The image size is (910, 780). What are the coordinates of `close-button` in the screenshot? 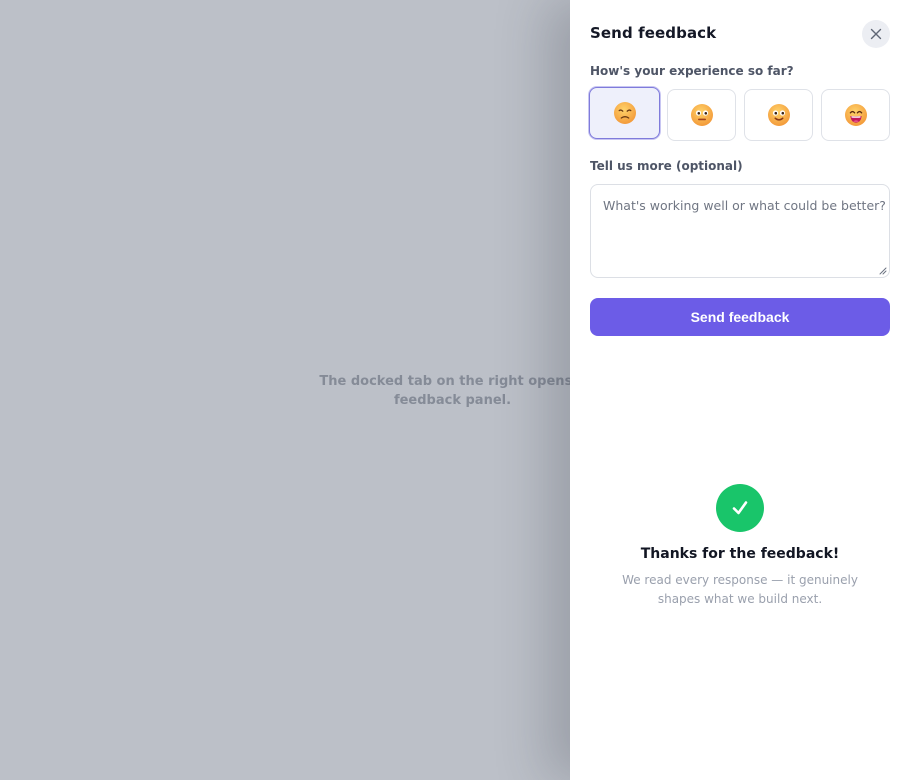 It's located at (876, 34).